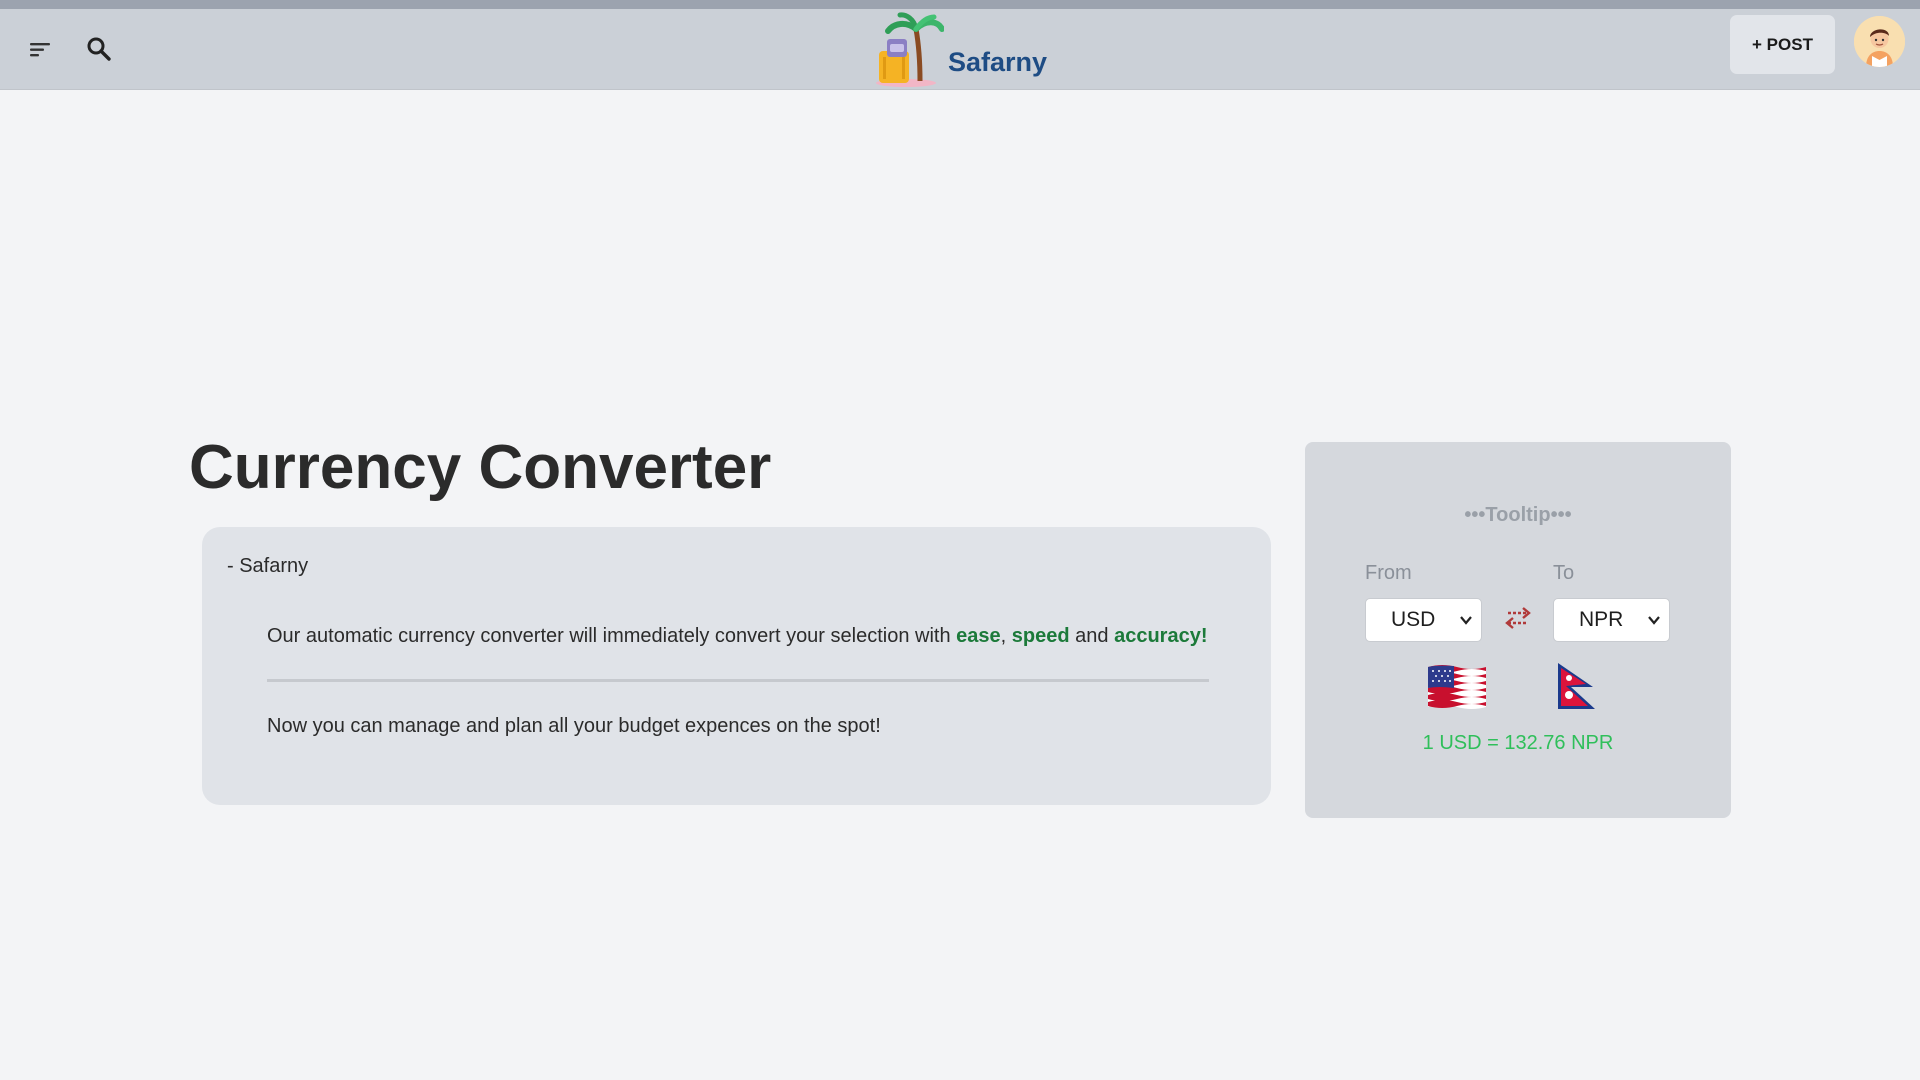 The image size is (1920, 1080). I want to click on from-currency-select: USD, so click(1423, 620).